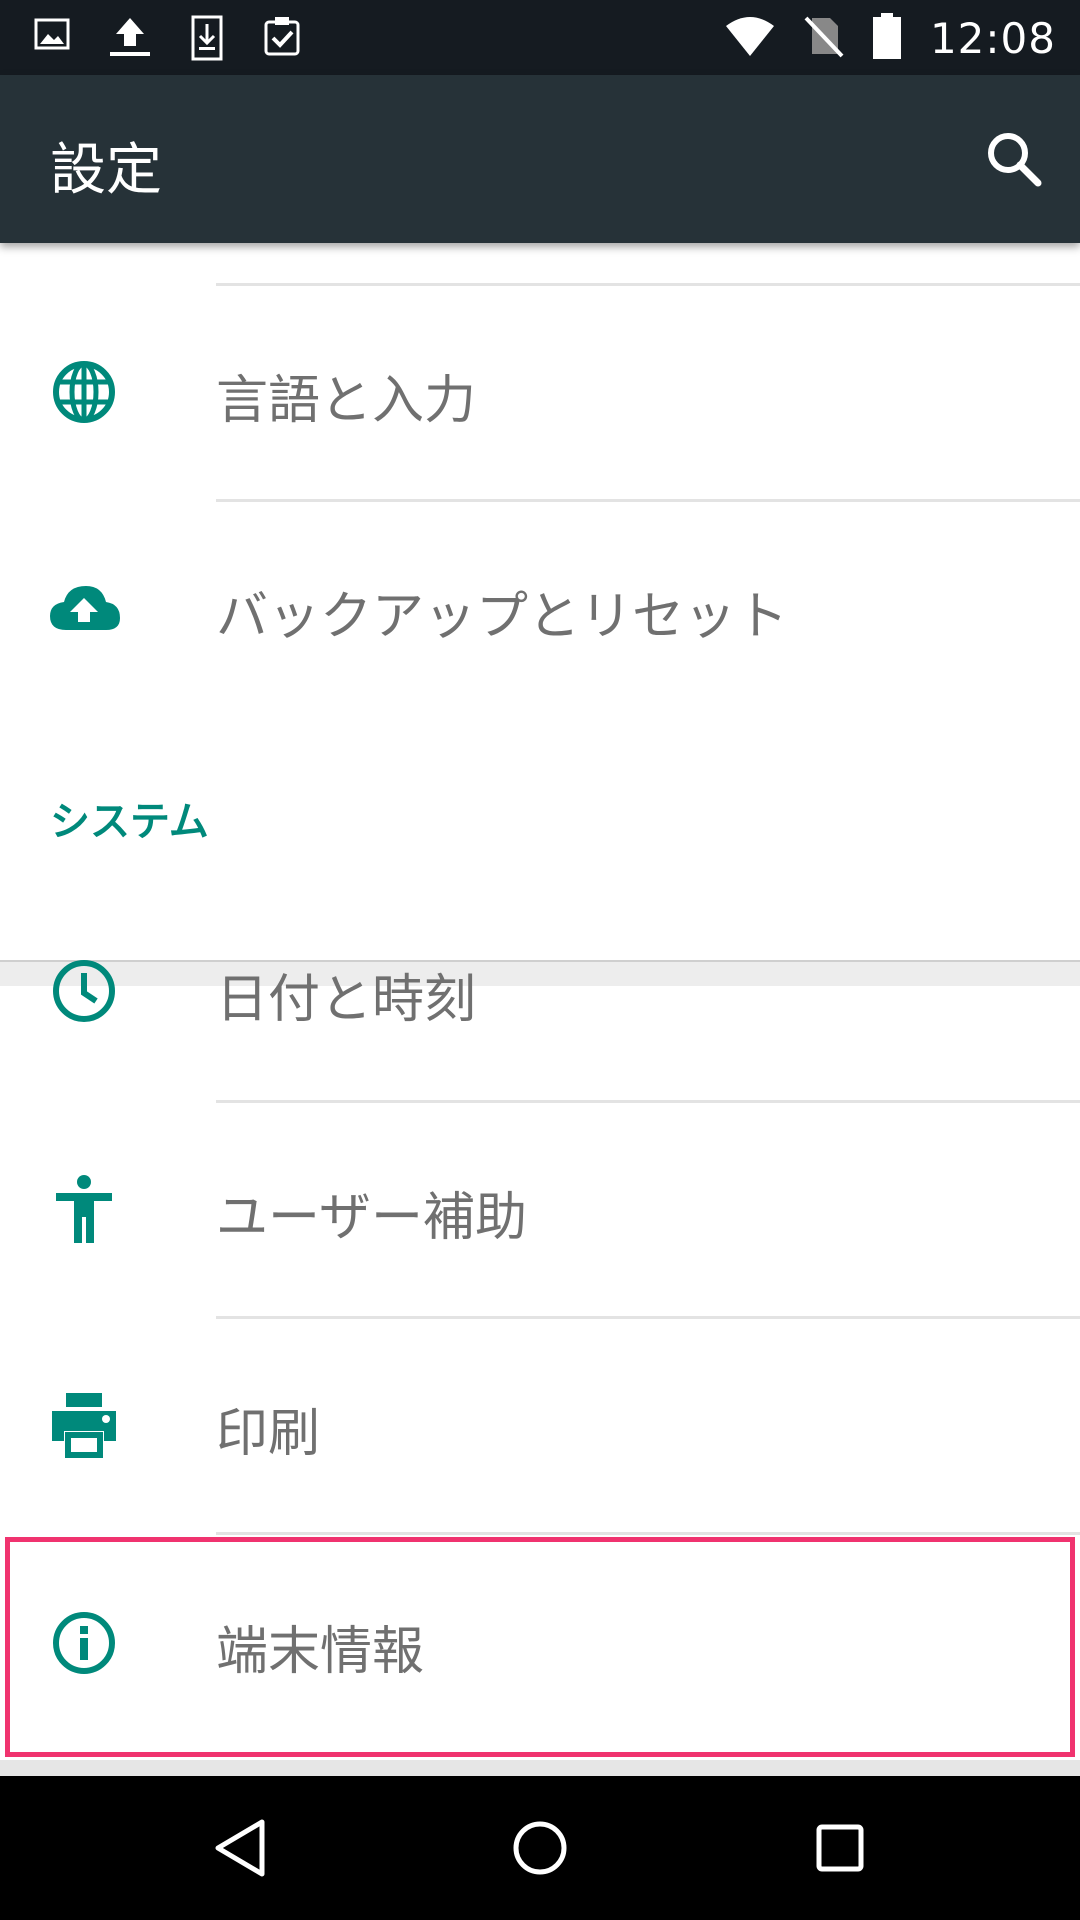 The image size is (1080, 1920). I want to click on status-time: 12:08, so click(992, 38).